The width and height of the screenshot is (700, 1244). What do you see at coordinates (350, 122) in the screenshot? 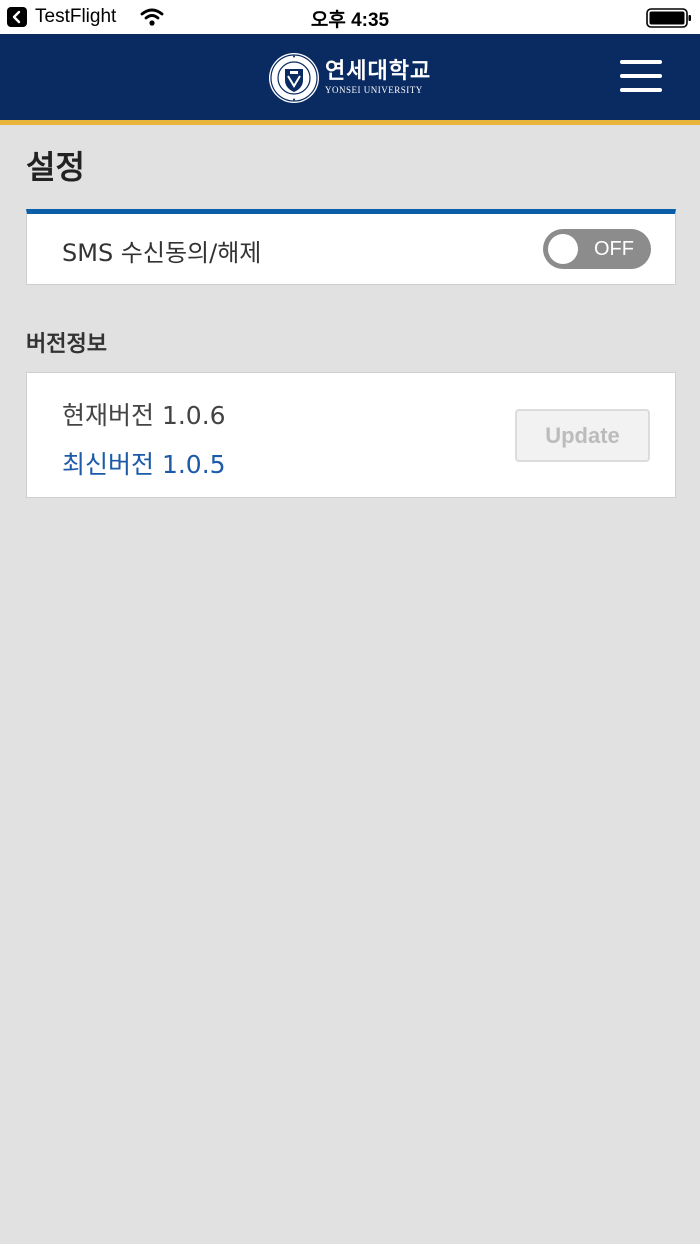
I see `header-accent-bar` at bounding box center [350, 122].